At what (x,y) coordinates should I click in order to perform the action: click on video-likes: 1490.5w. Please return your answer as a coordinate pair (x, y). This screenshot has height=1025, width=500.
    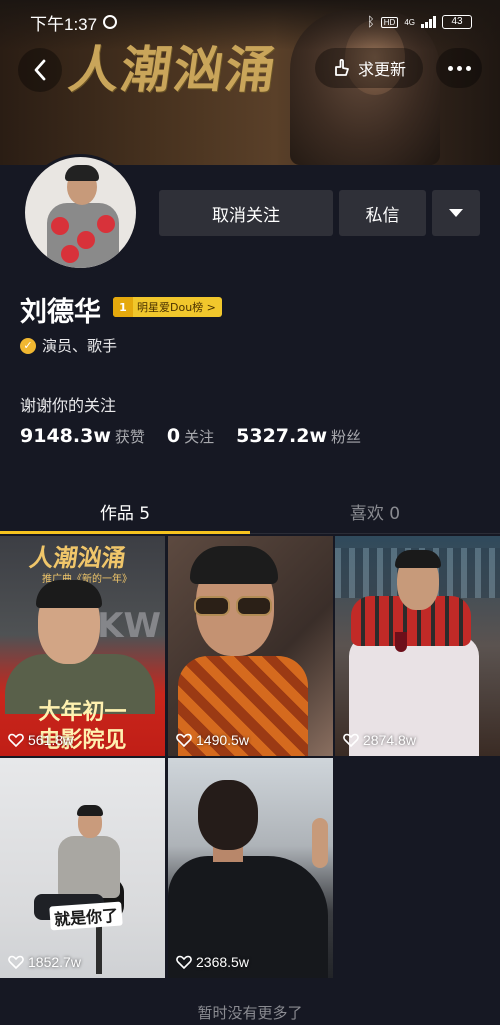
    Looking at the image, I should click on (212, 740).